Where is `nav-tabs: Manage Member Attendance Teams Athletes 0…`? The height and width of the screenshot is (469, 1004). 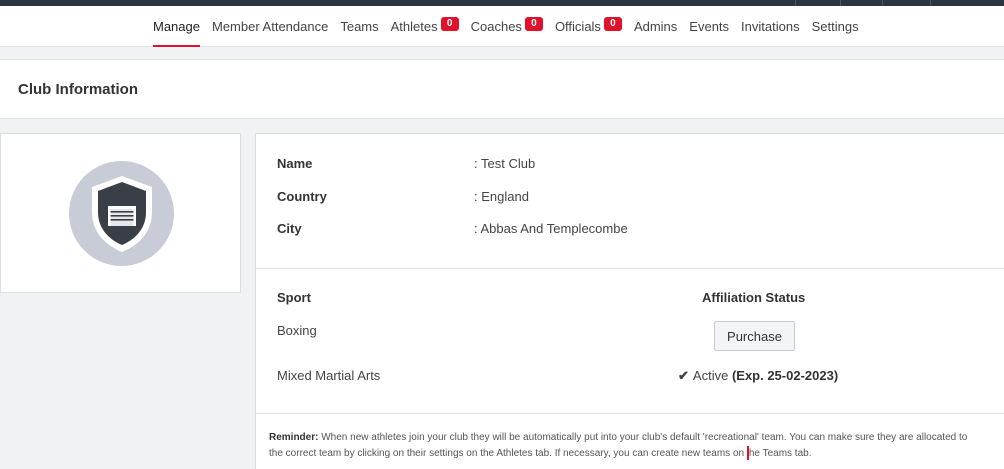
nav-tabs: Manage Member Attendance Teams Athletes 0… is located at coordinates (512, 26).